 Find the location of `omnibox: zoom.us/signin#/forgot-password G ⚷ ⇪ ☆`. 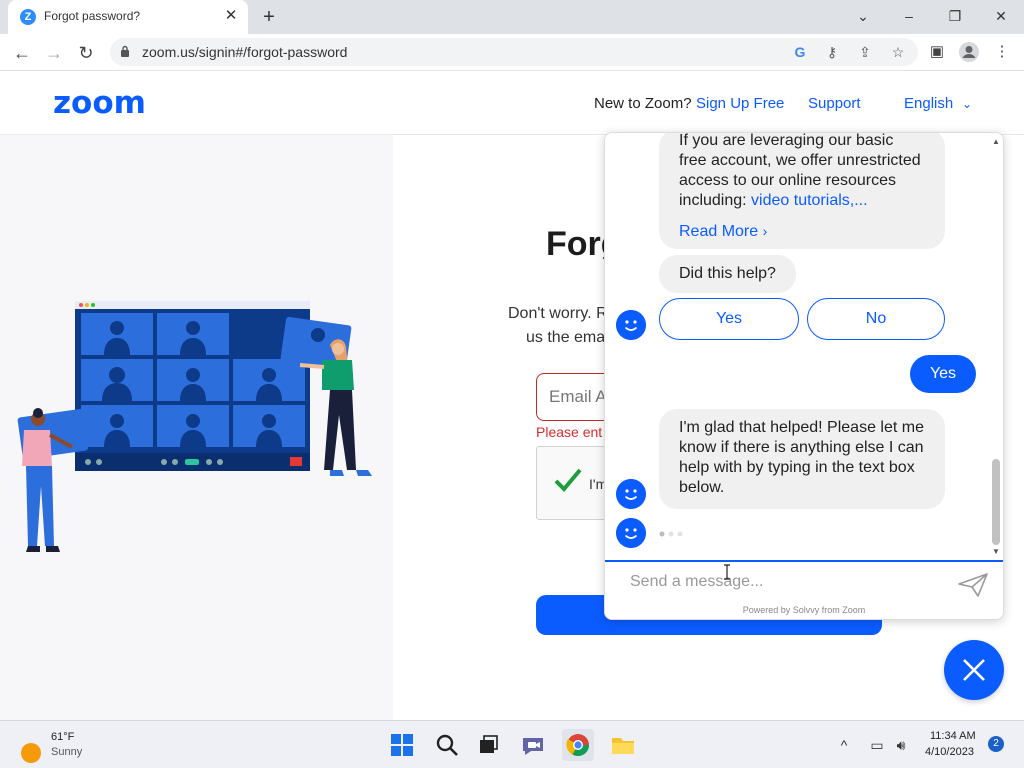

omnibox: zoom.us/signin#/forgot-password G ⚷ ⇪ ☆ is located at coordinates (514, 52).